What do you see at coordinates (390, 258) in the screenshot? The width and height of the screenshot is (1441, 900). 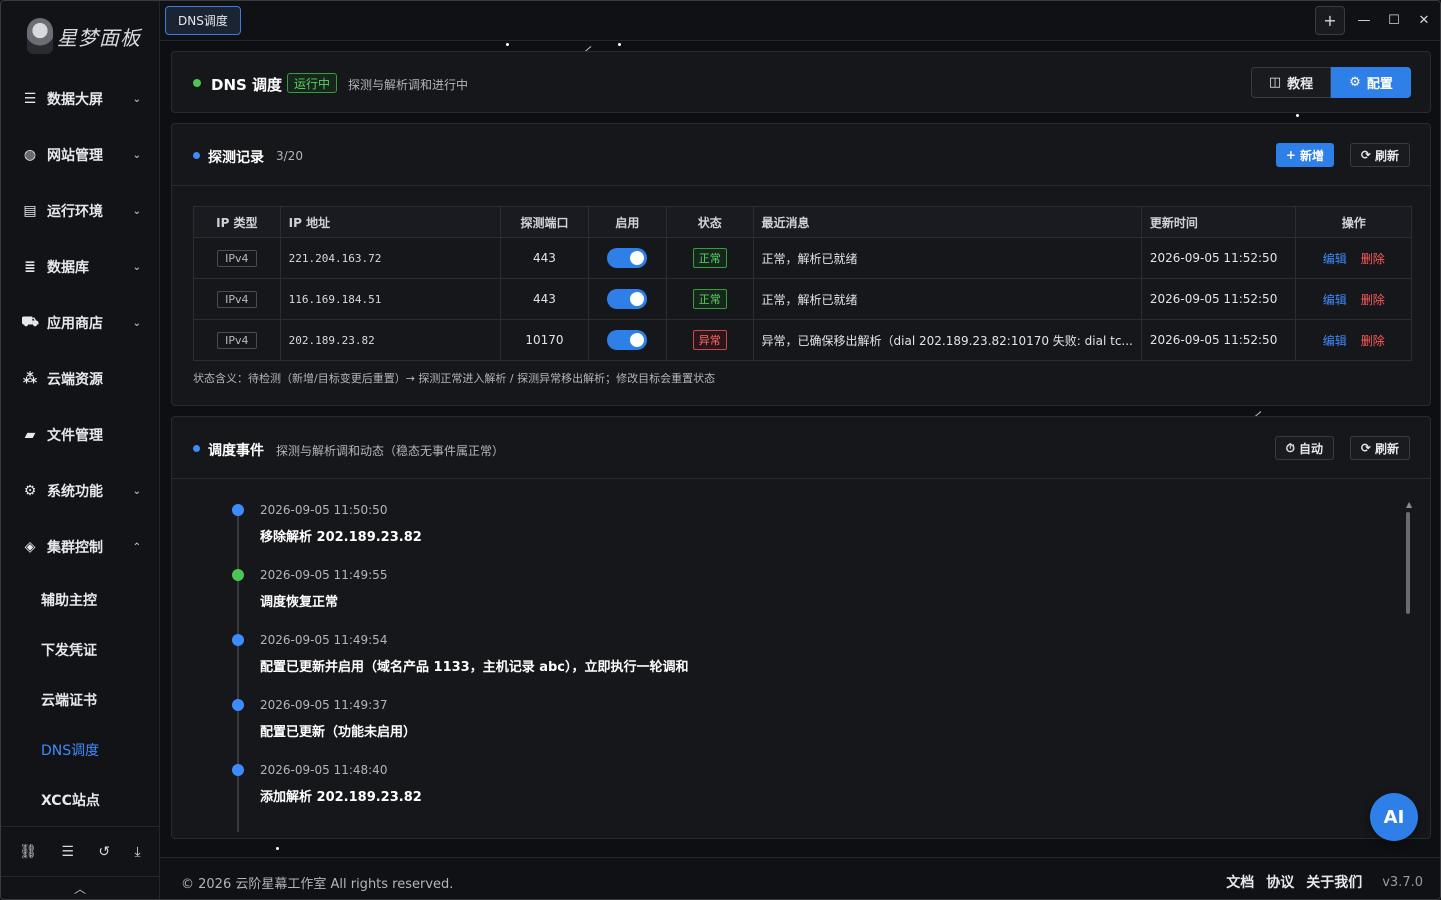 I see `cell-ip-address: 221.204.163.72` at bounding box center [390, 258].